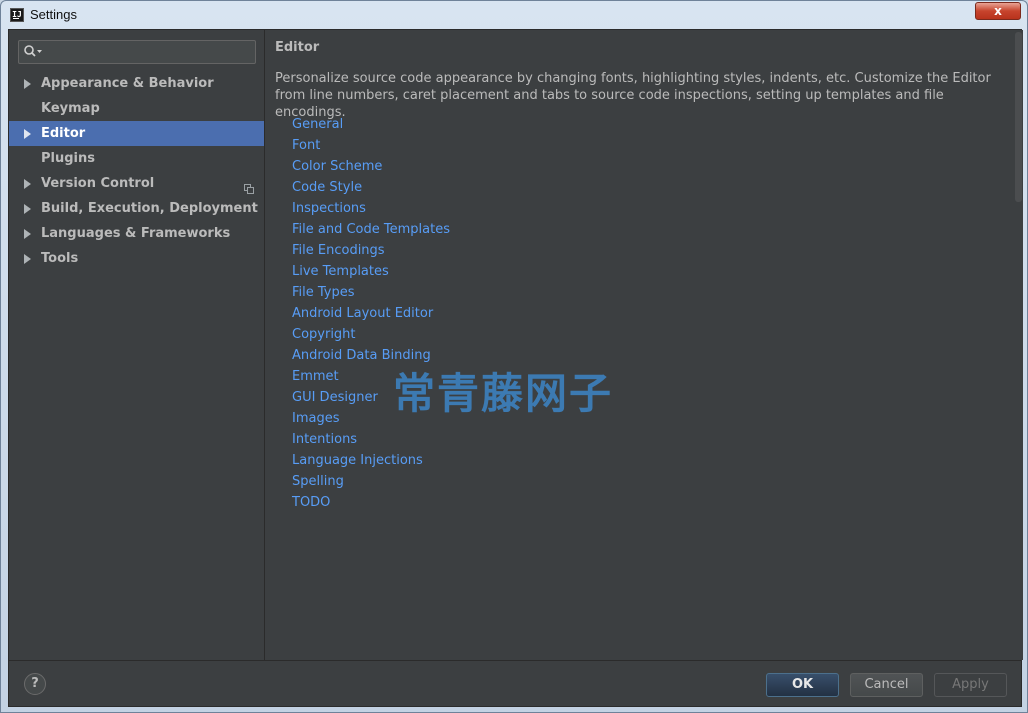  What do you see at coordinates (998, 11) in the screenshot?
I see `close-button: x` at bounding box center [998, 11].